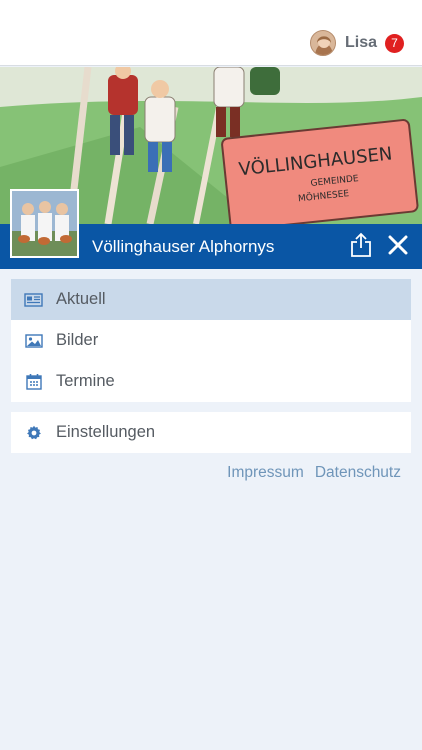 Image resolution: width=422 pixels, height=750 pixels. I want to click on news-icon, so click(33, 299).